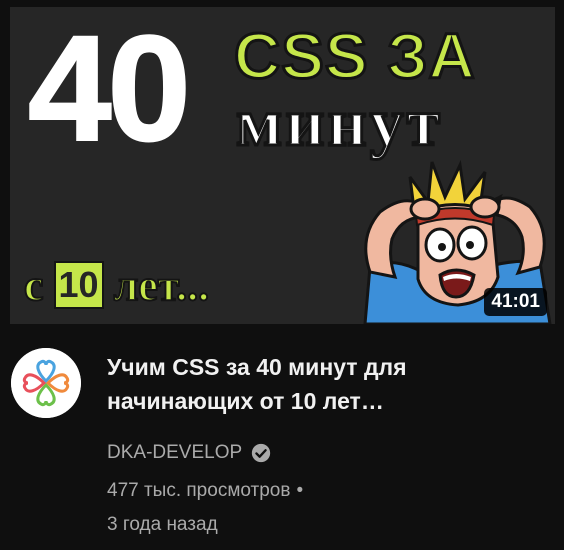 The image size is (564, 550). What do you see at coordinates (162, 524) in the screenshot?
I see `upload-age: 3 года назад` at bounding box center [162, 524].